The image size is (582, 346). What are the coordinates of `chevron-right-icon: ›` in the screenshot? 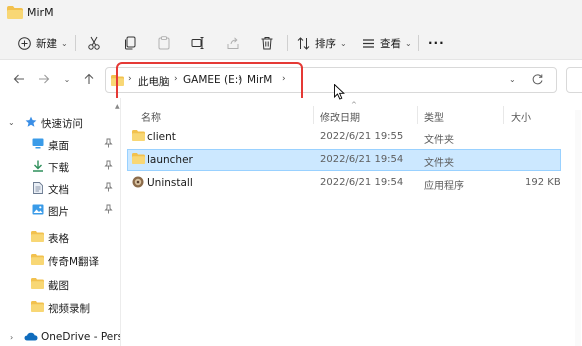 It's located at (11, 337).